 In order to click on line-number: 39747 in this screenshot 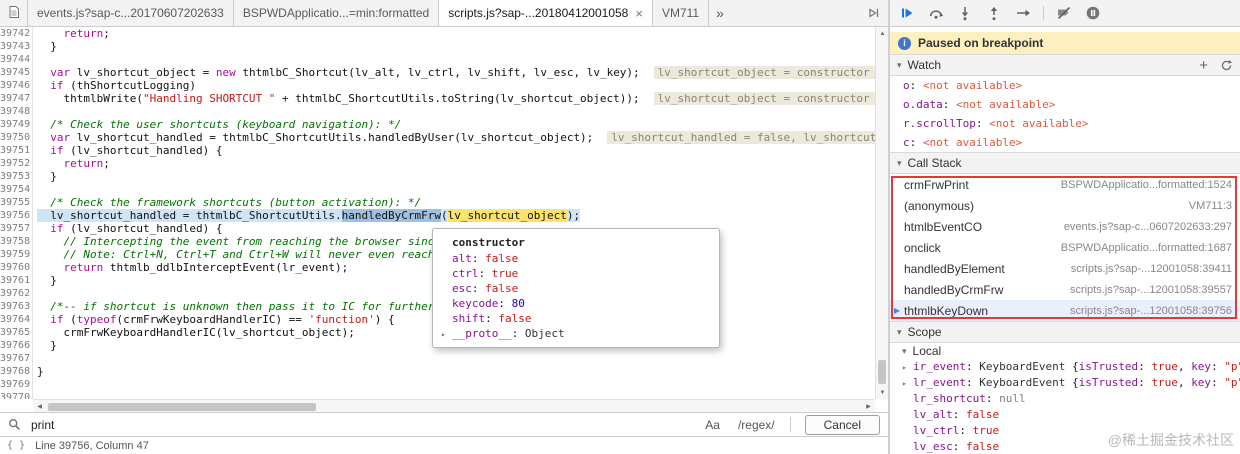, I will do `click(16, 98)`.